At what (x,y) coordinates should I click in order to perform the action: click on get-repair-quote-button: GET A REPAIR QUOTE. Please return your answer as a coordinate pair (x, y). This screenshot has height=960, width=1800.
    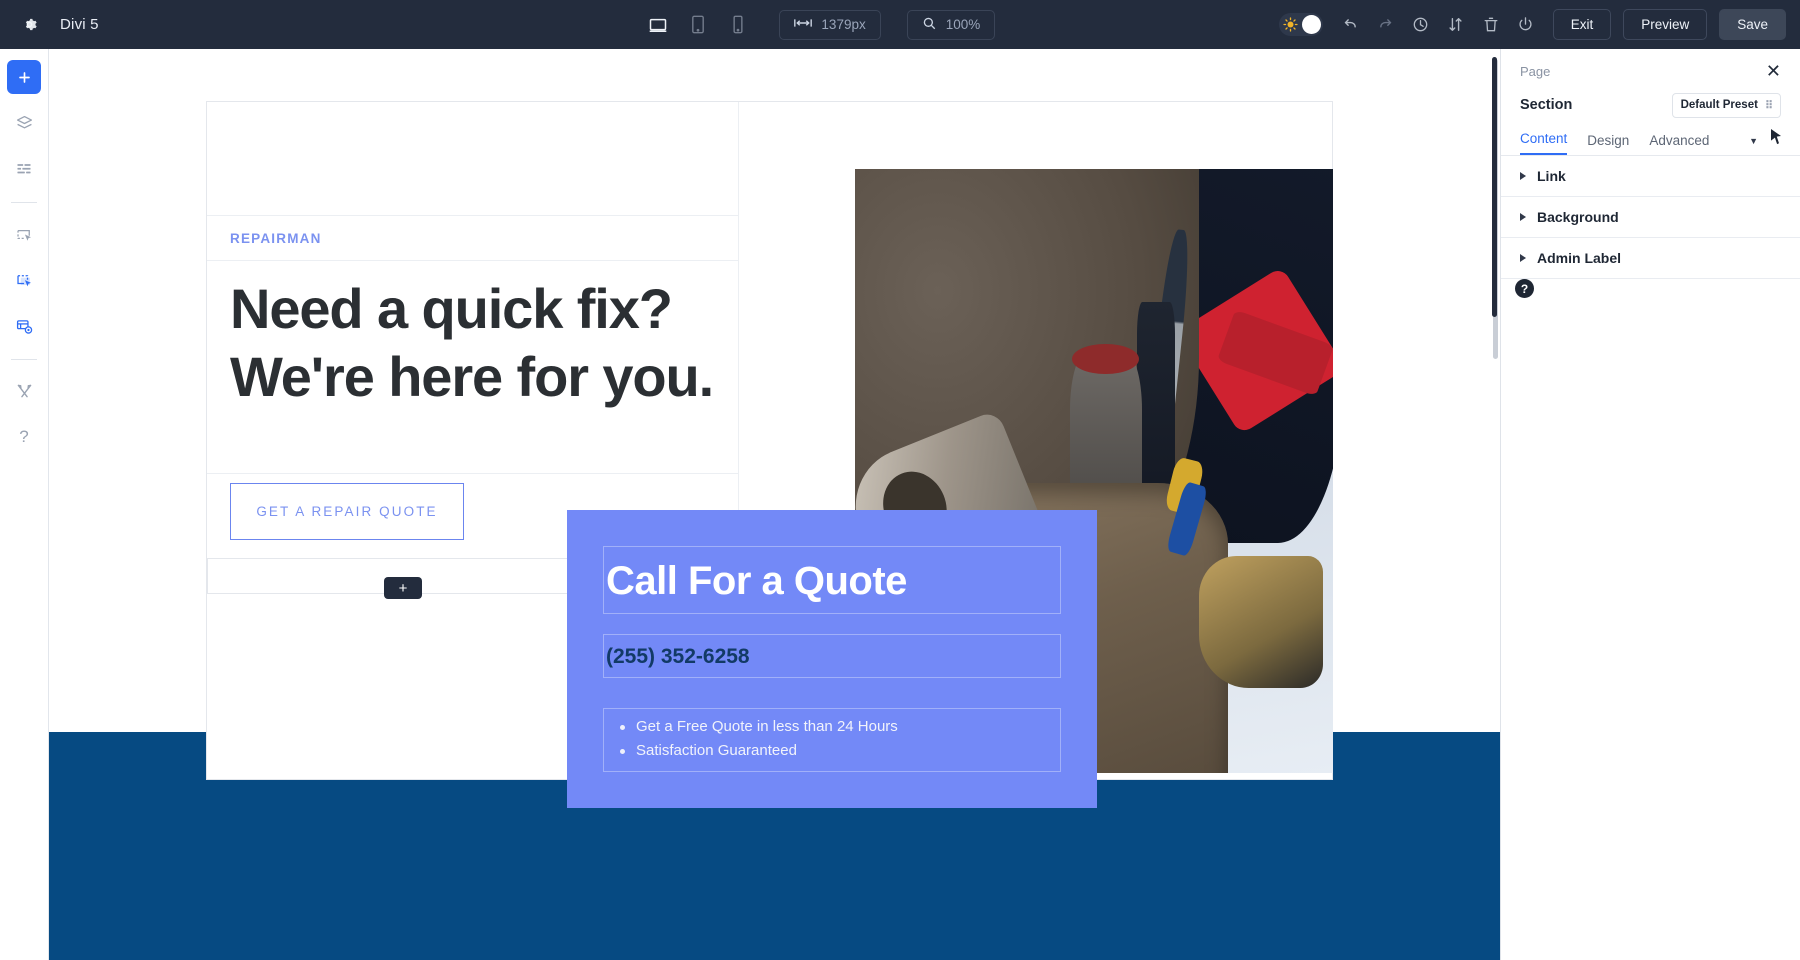
    Looking at the image, I should click on (347, 511).